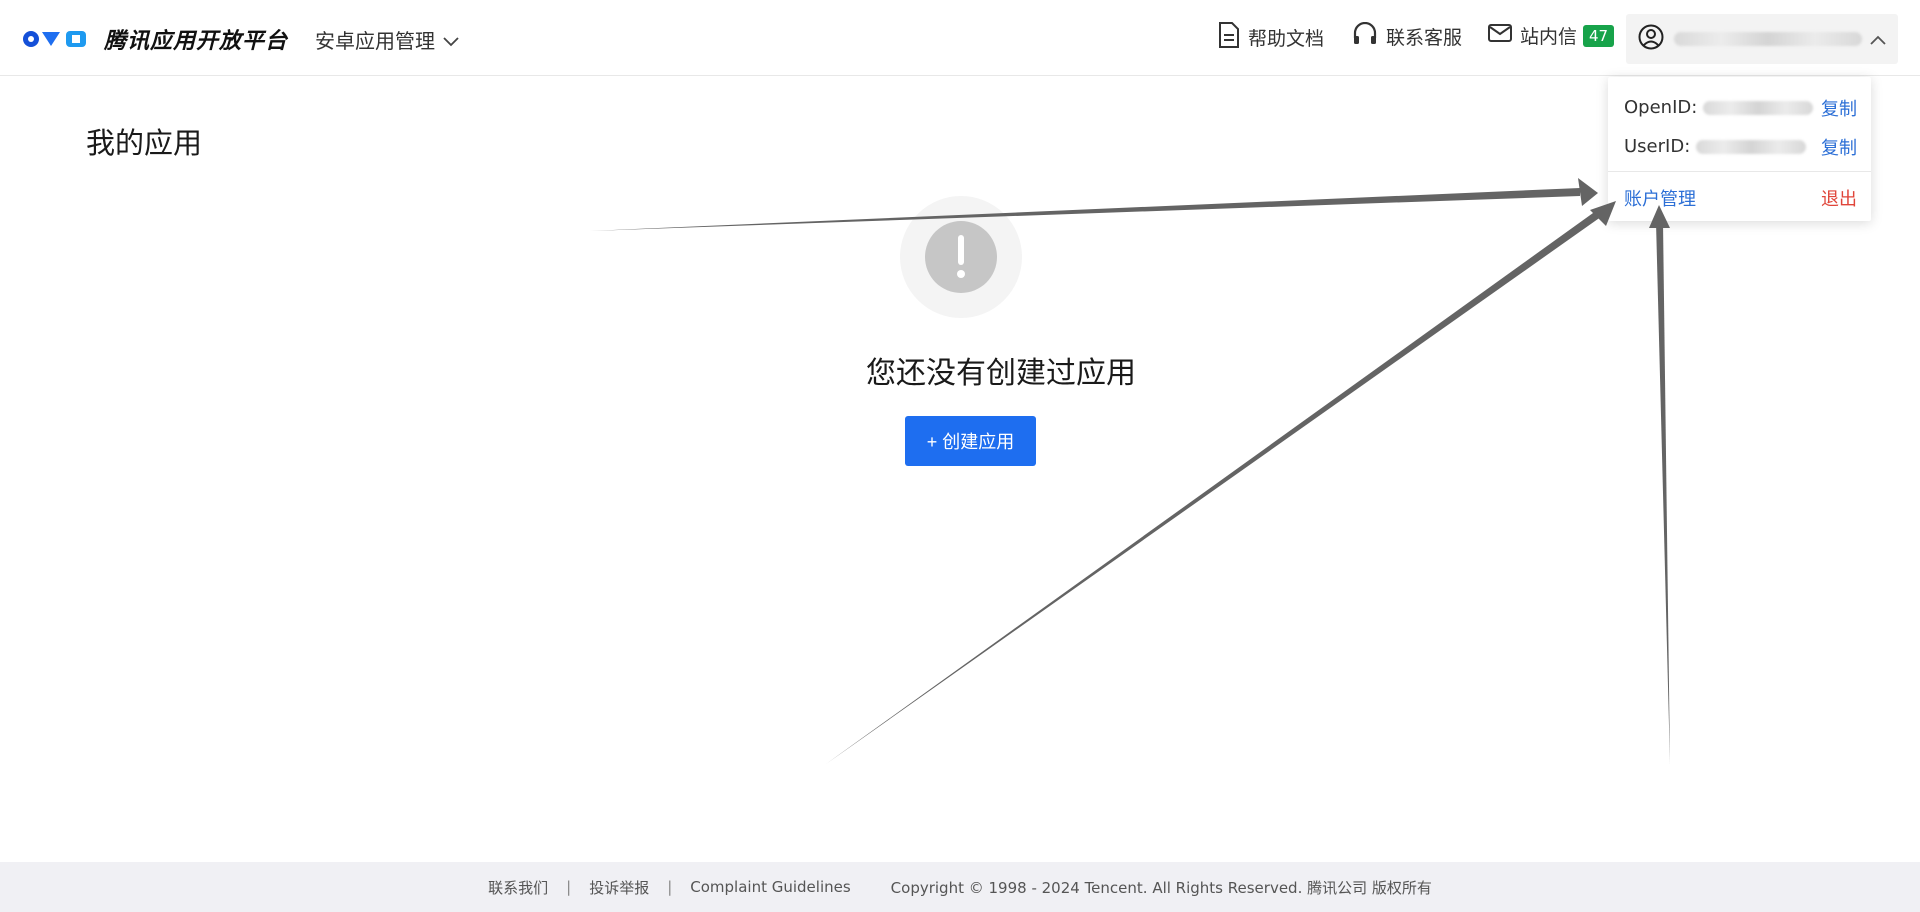 This screenshot has width=1920, height=912. Describe the element at coordinates (518, 887) in the screenshot. I see `footer-contact-link: 联系我们` at that location.